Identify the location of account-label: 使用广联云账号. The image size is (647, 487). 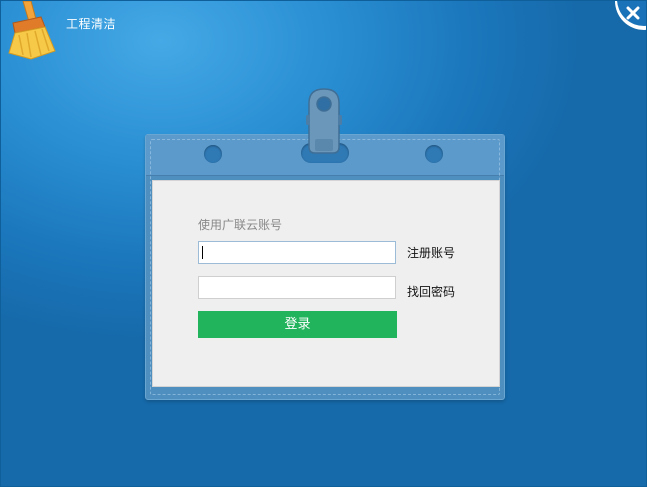
(240, 225).